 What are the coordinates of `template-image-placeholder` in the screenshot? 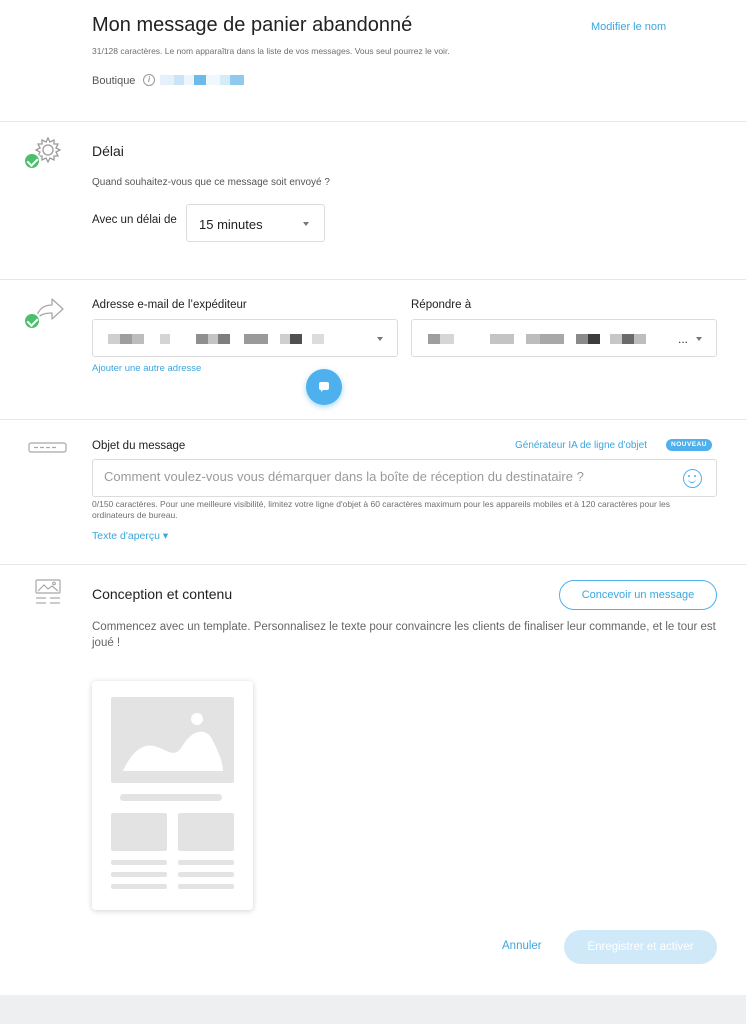 It's located at (172, 740).